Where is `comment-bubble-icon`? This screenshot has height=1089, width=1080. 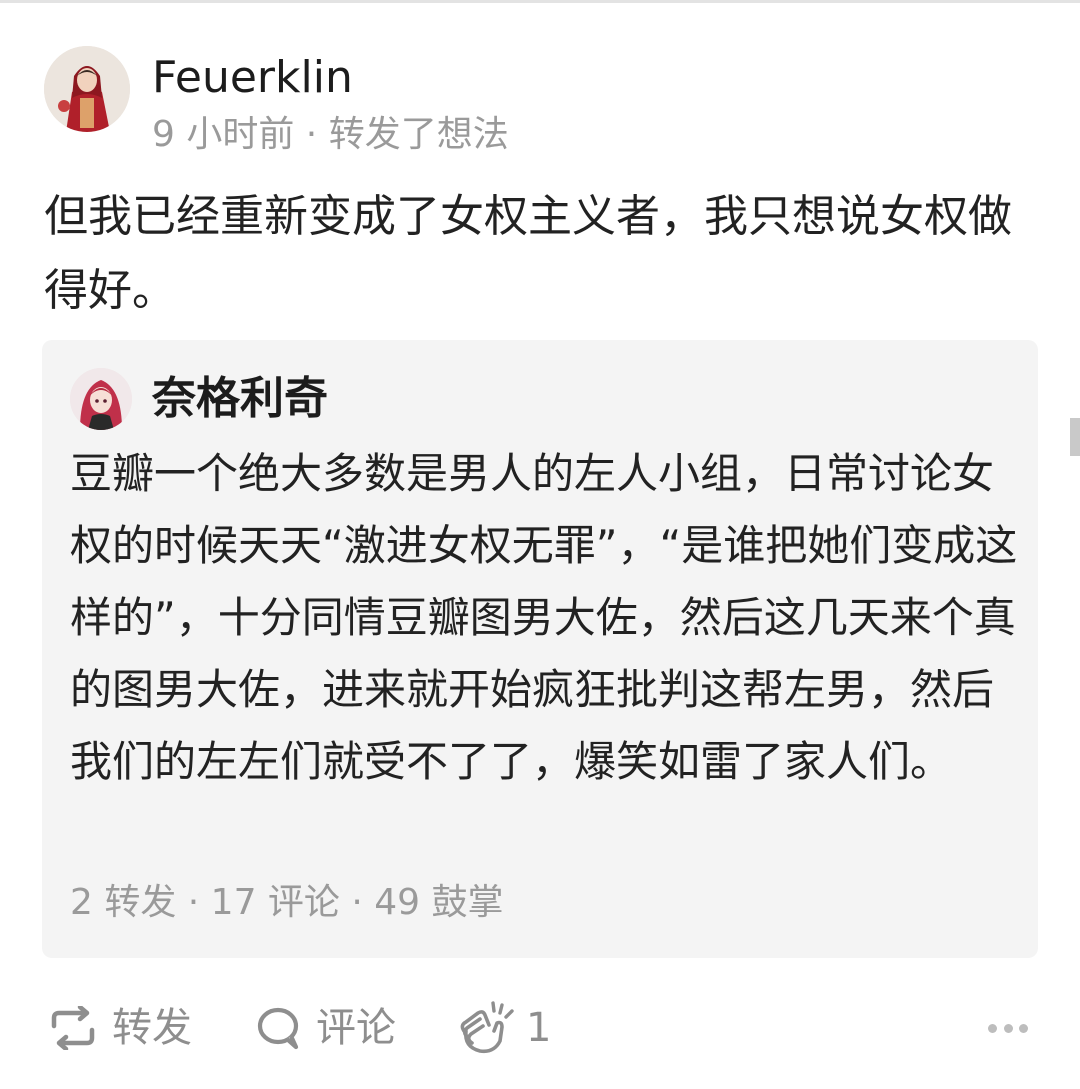 comment-bubble-icon is located at coordinates (278, 1028).